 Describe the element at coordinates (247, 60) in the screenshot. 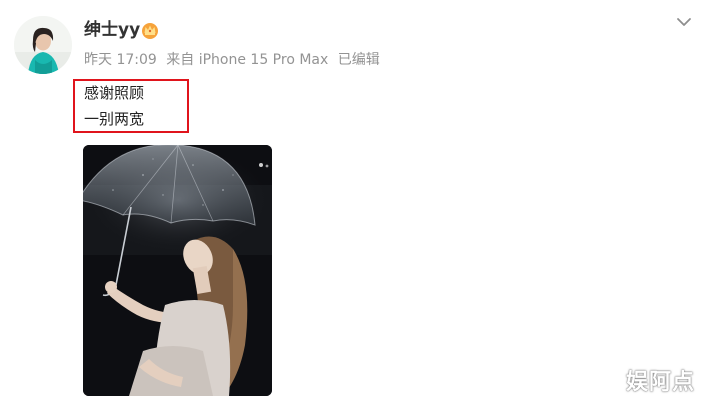

I see `post-source: 来自 iPhone 15 Pro Max` at that location.